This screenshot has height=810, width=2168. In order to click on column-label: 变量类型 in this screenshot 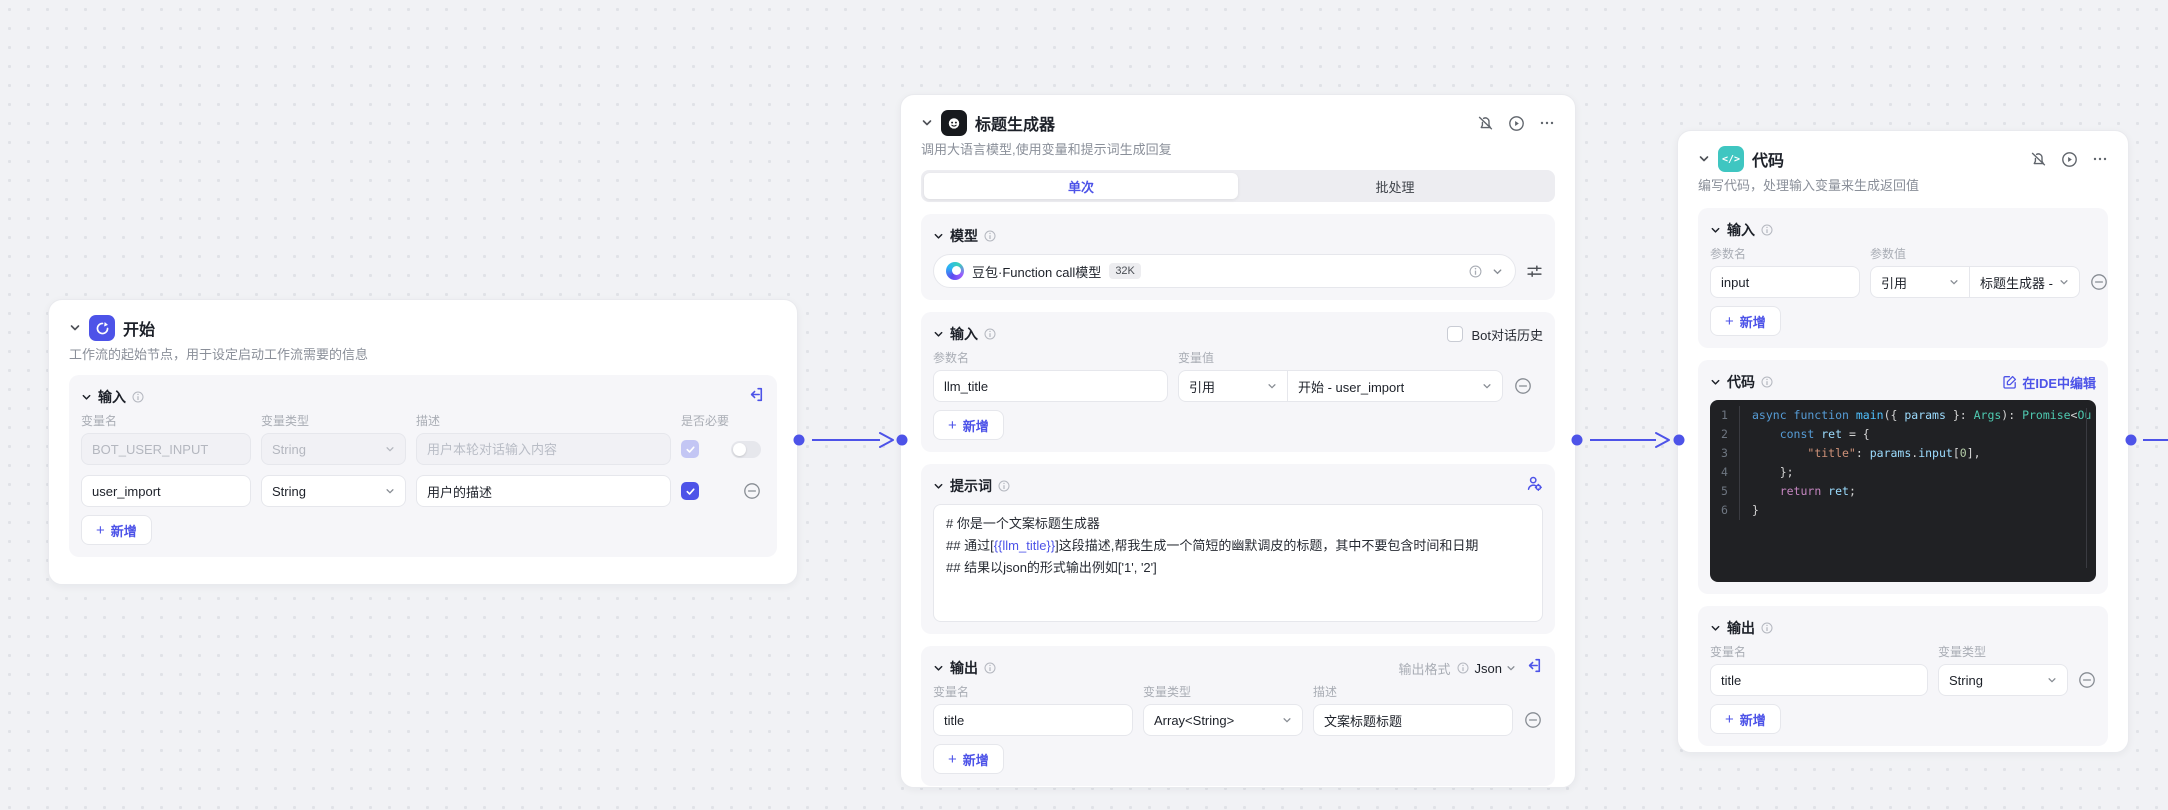, I will do `click(1167, 692)`.